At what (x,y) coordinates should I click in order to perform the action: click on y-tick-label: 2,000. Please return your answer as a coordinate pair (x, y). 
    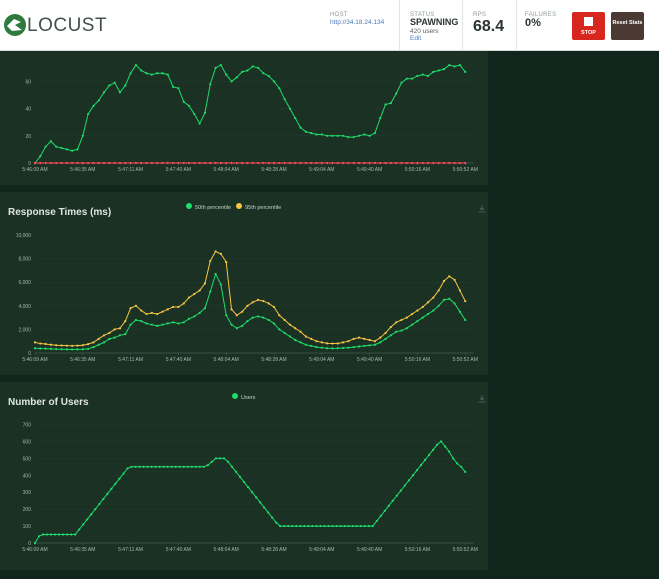
    Looking at the image, I should click on (24, 330).